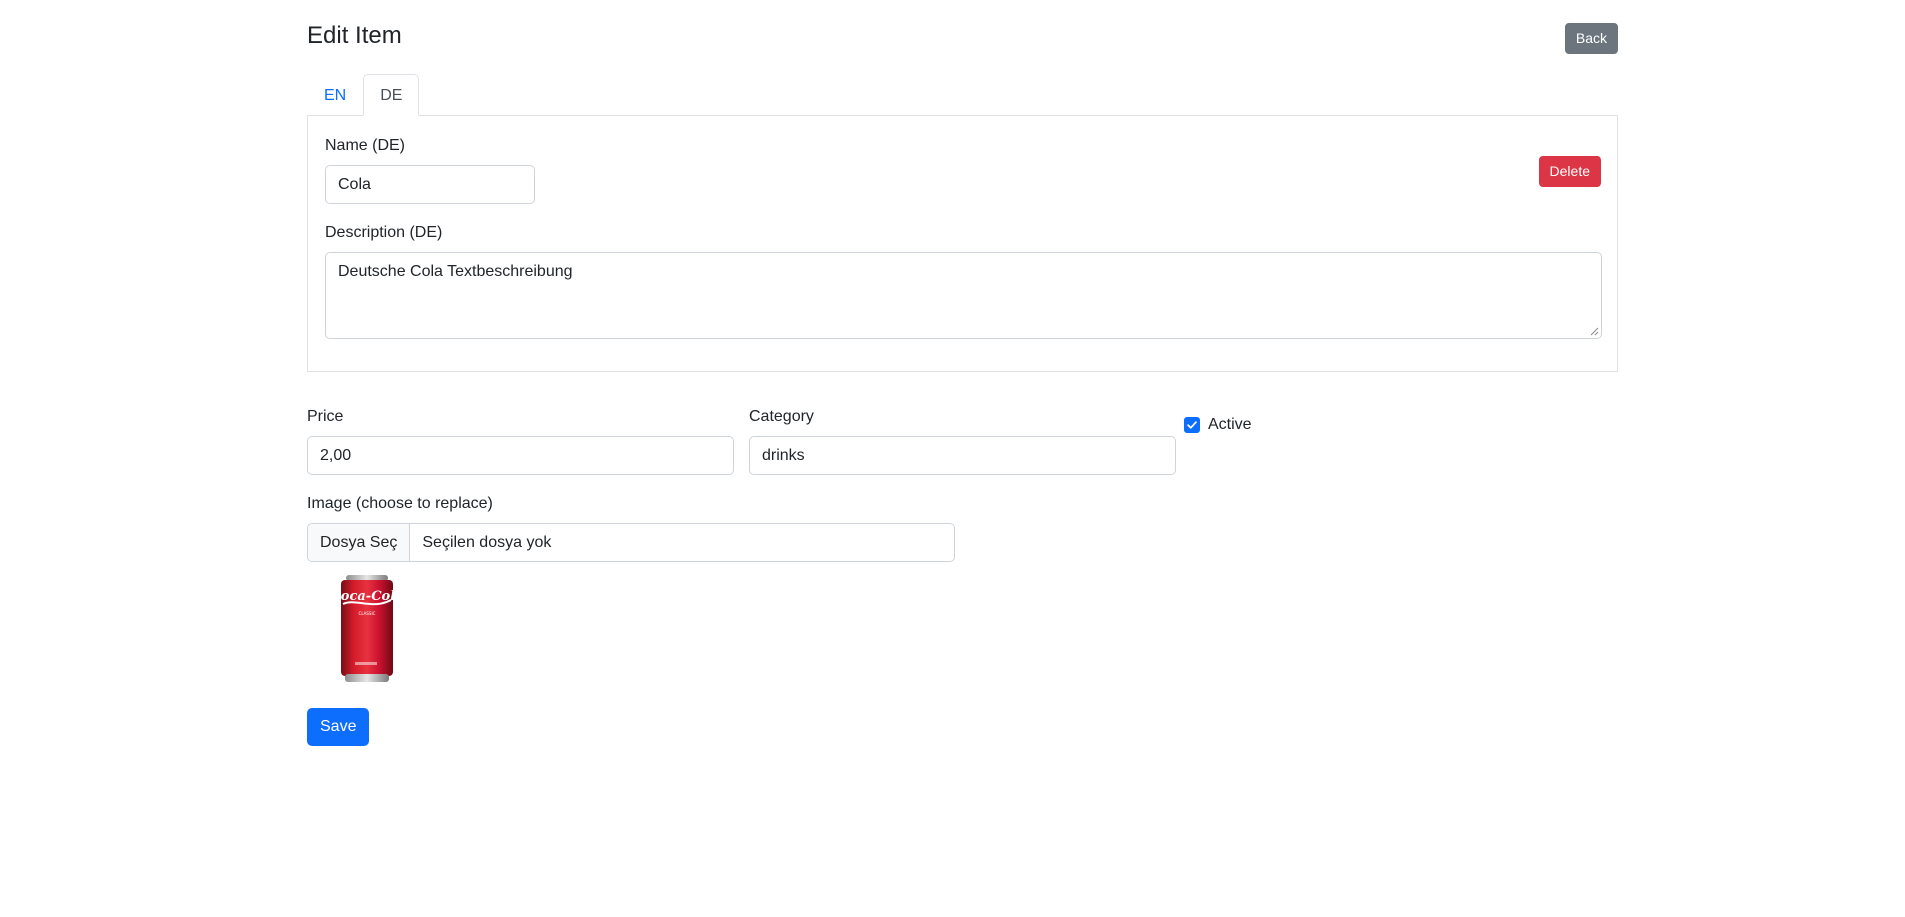  I want to click on can-sub-text: CLASSIC, so click(367, 613).